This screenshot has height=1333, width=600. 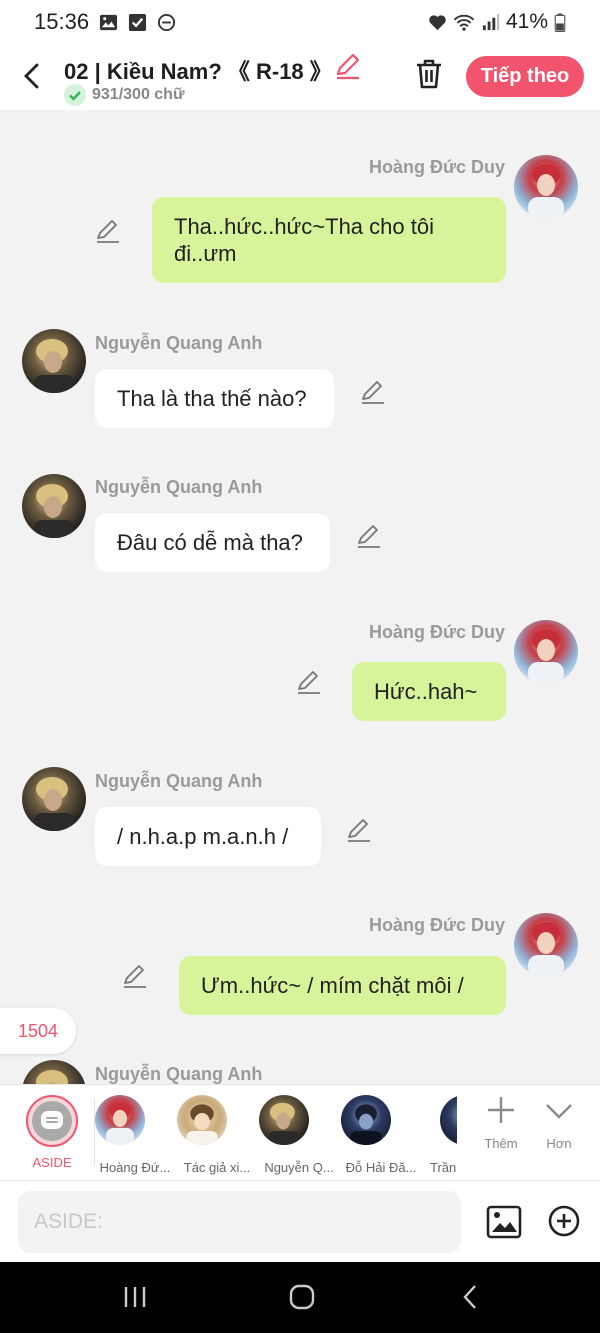 I want to click on system-nav-bar, so click(x=300, y=1297).